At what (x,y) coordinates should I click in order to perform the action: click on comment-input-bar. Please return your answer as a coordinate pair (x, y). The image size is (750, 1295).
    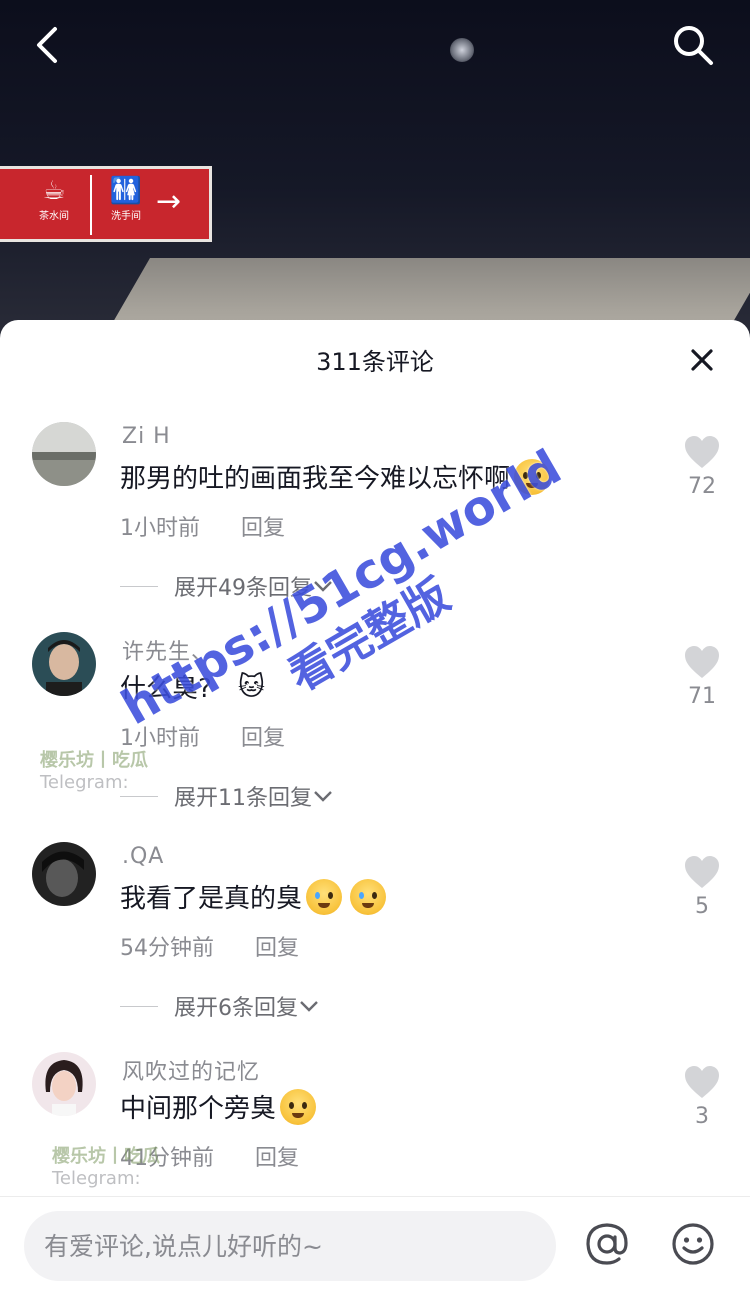
    Looking at the image, I should click on (375, 1245).